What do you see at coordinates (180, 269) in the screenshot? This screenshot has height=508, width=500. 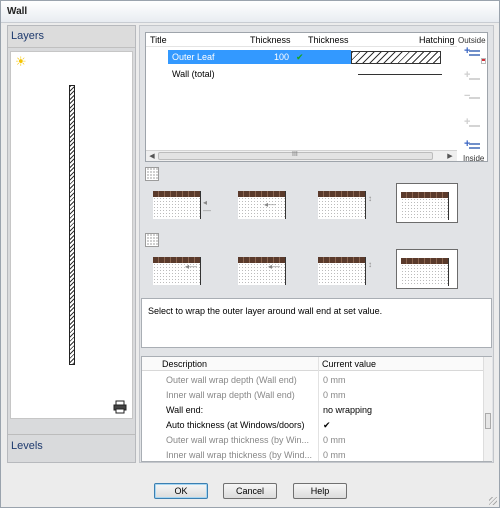 I see `wrap-option-opening-1: ◂—` at bounding box center [180, 269].